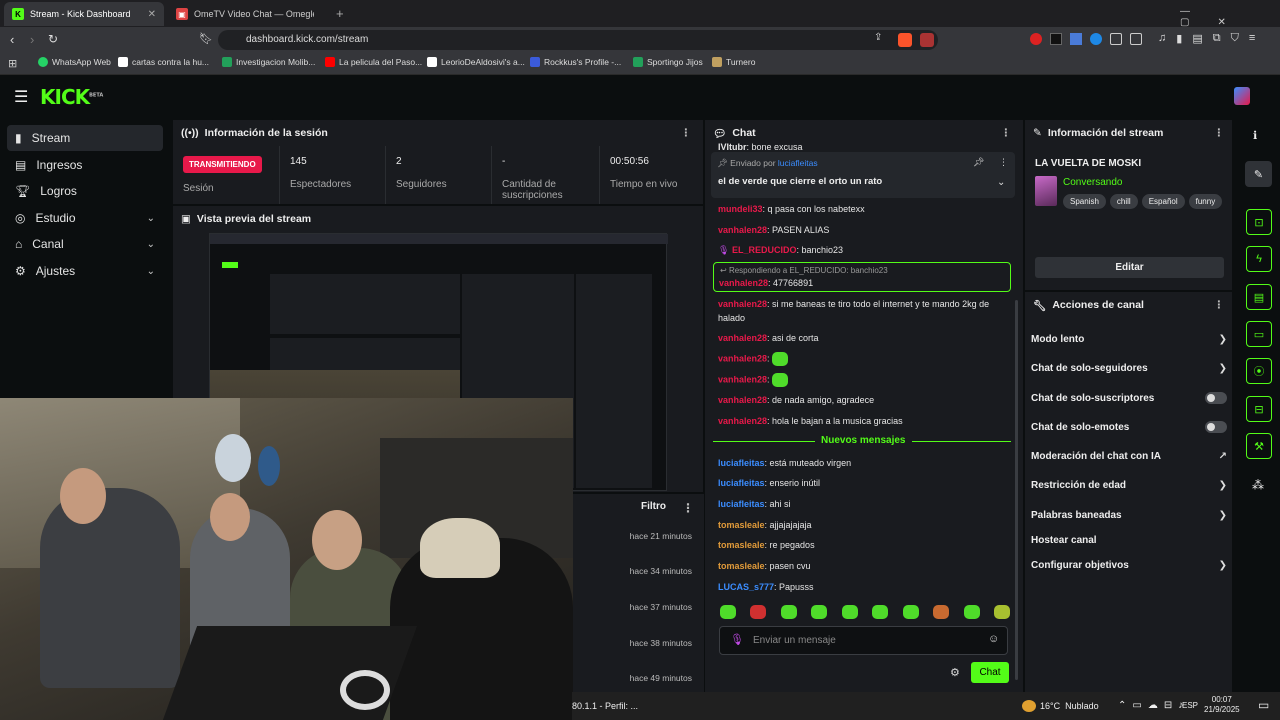 The height and width of the screenshot is (720, 1280). I want to click on tray-icons: ⌃▭☁⊟♪, so click(1153, 705).